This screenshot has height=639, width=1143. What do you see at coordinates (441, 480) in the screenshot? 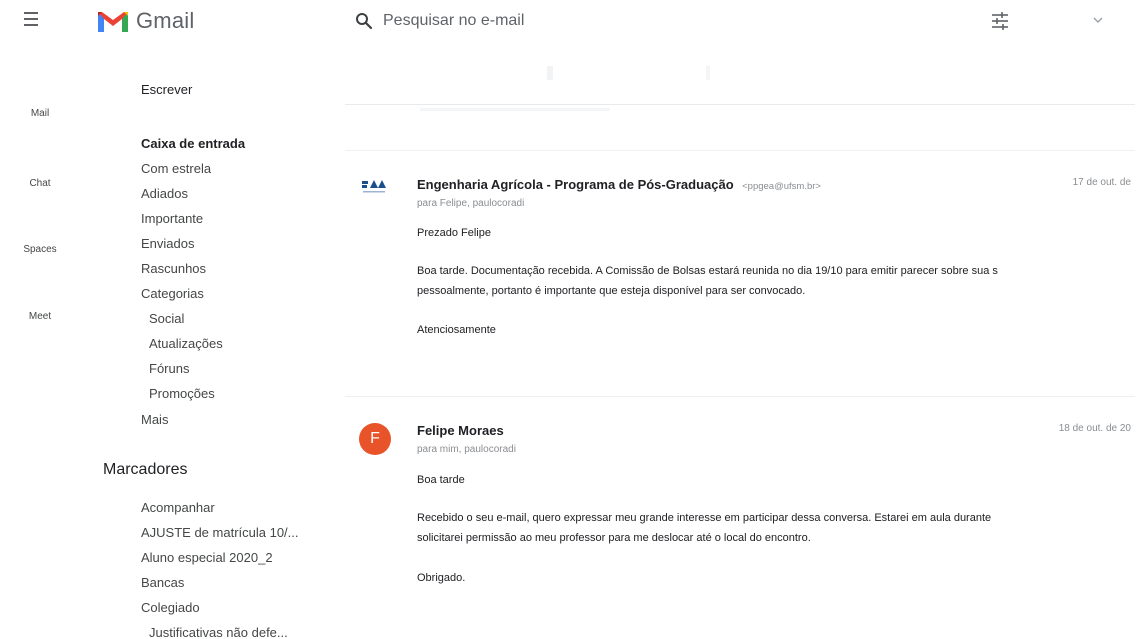
I see `message-greeting: Boa tarde` at bounding box center [441, 480].